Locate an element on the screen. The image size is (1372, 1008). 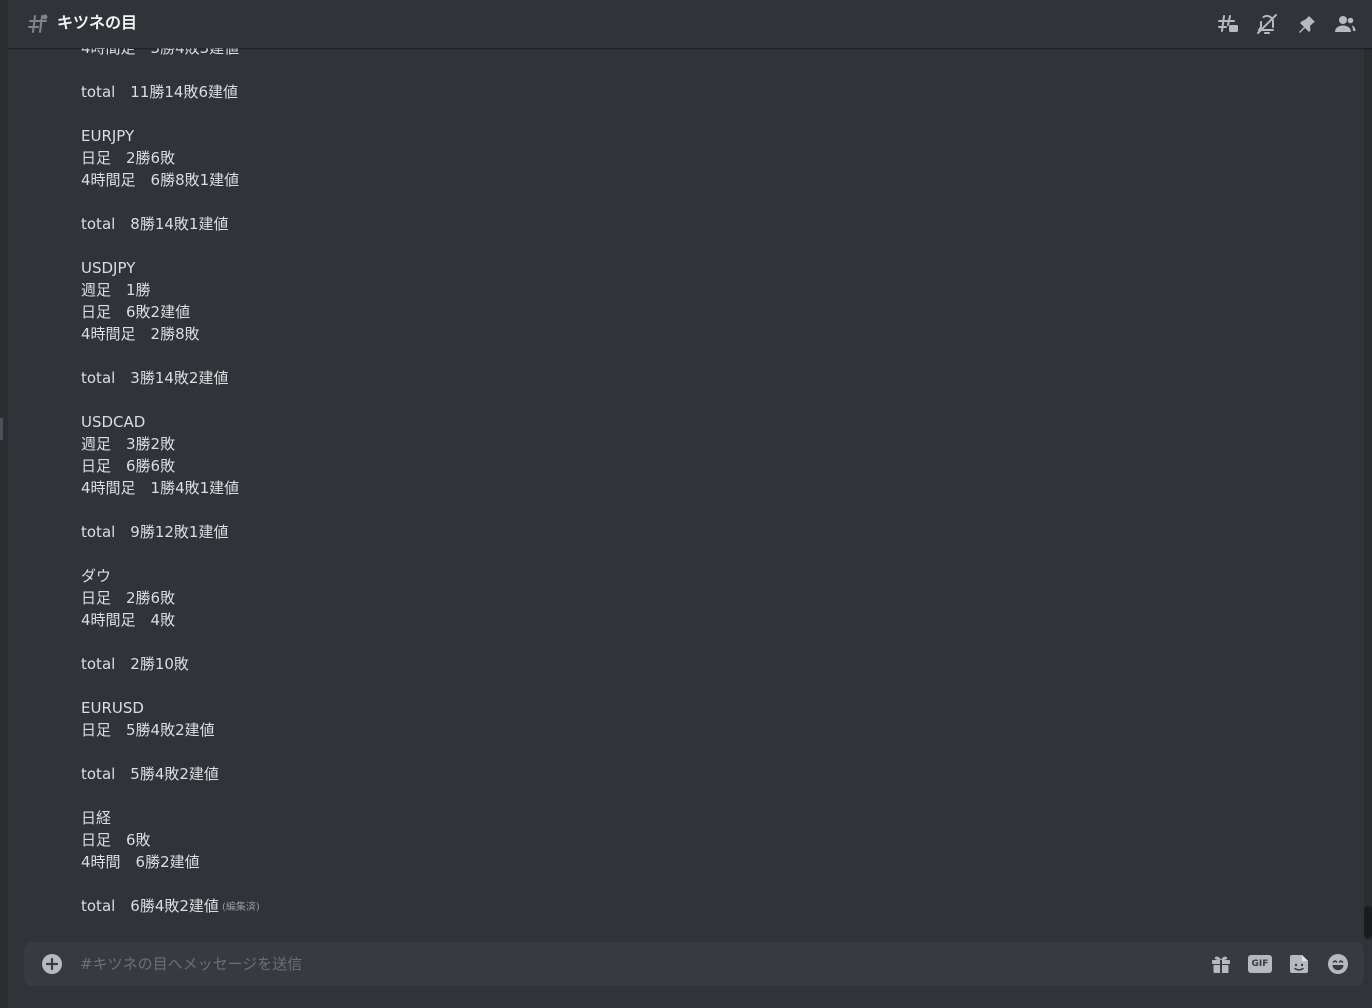
threads-icon is located at coordinates (1228, 24).